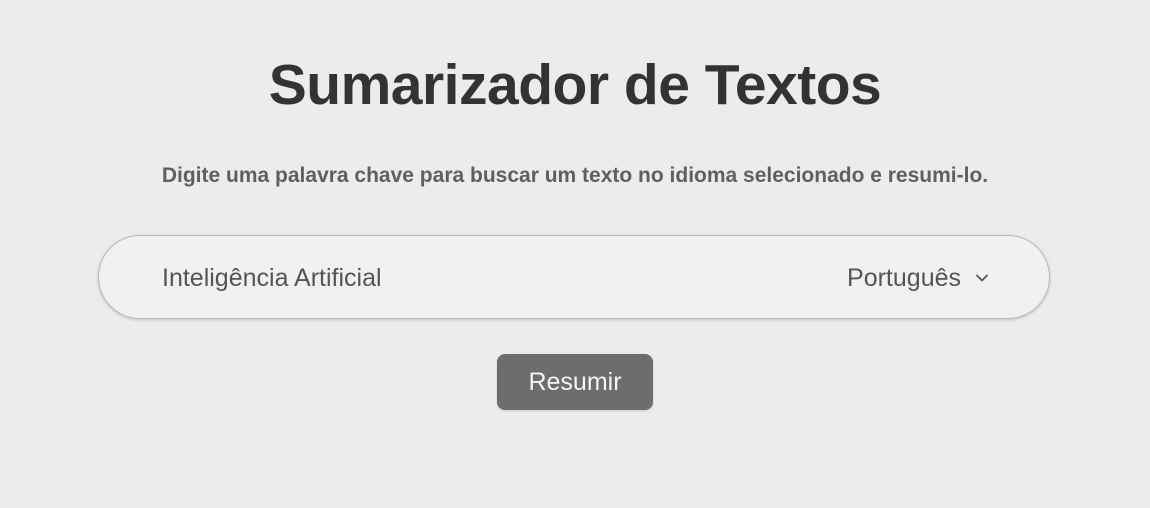  I want to click on language-select-label: Português, so click(904, 277).